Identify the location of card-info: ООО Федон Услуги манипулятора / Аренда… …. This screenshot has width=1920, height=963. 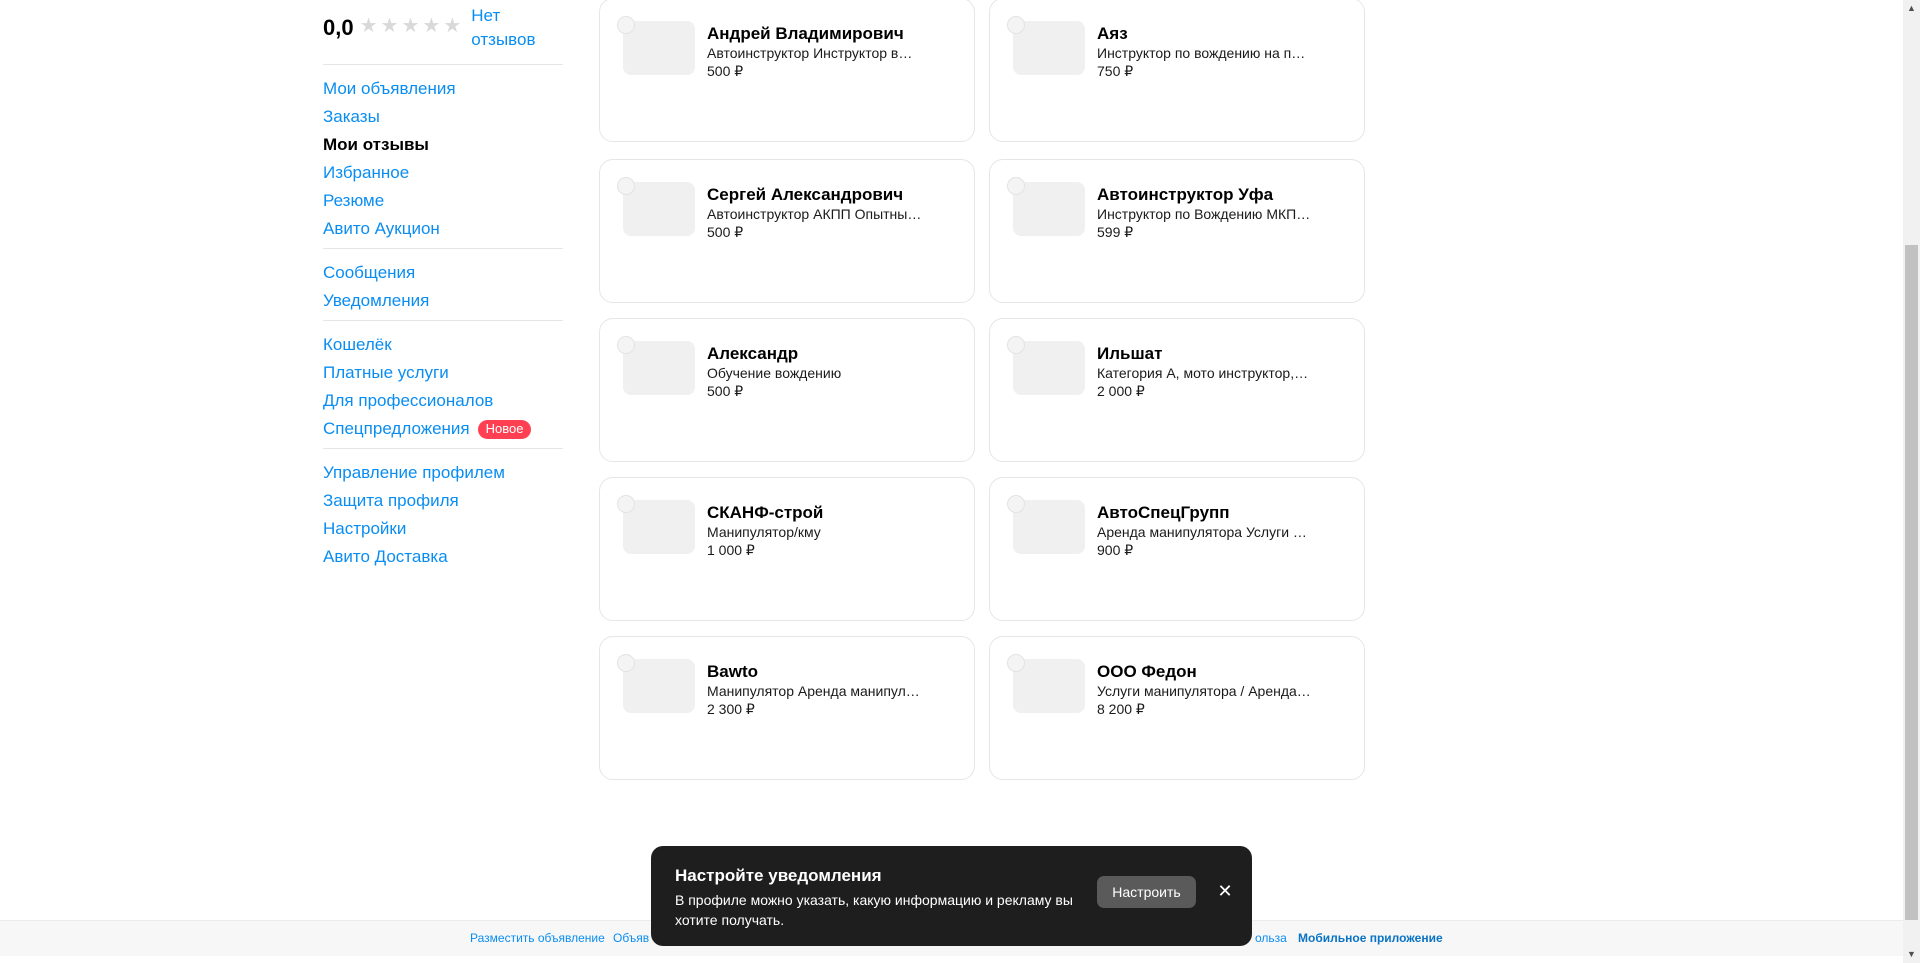
(1222, 690).